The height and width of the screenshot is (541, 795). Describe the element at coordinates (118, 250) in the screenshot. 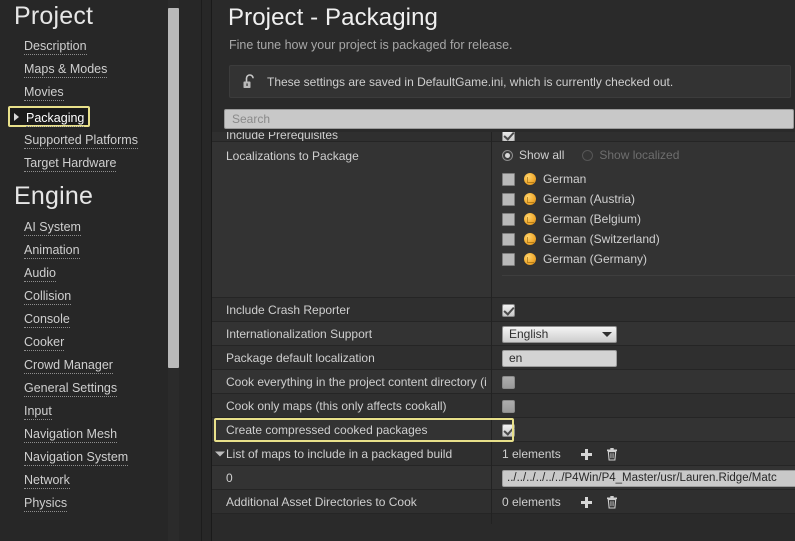

I see `sidebar-item-animation: Animation` at that location.